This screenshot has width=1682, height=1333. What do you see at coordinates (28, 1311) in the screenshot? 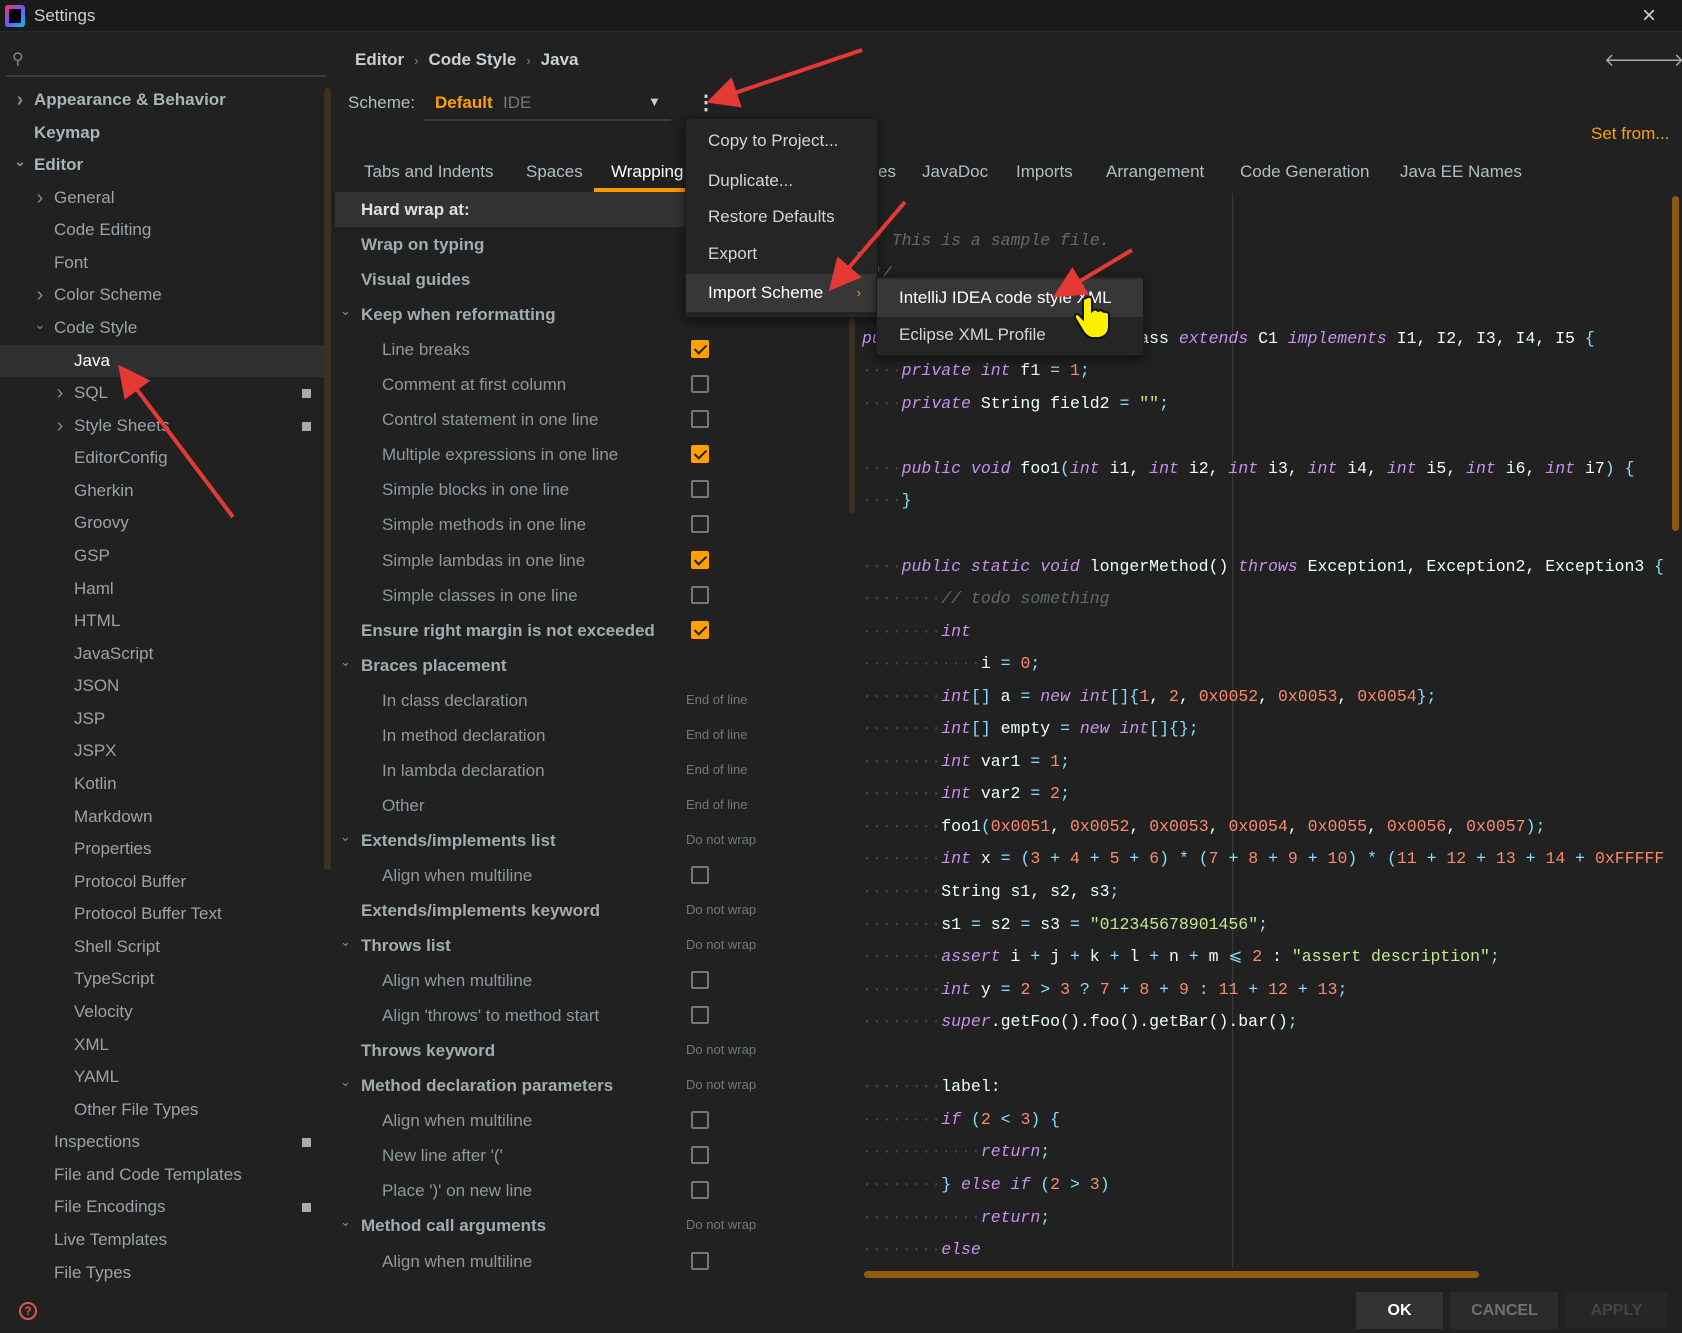
I see `help-icon: ?` at bounding box center [28, 1311].